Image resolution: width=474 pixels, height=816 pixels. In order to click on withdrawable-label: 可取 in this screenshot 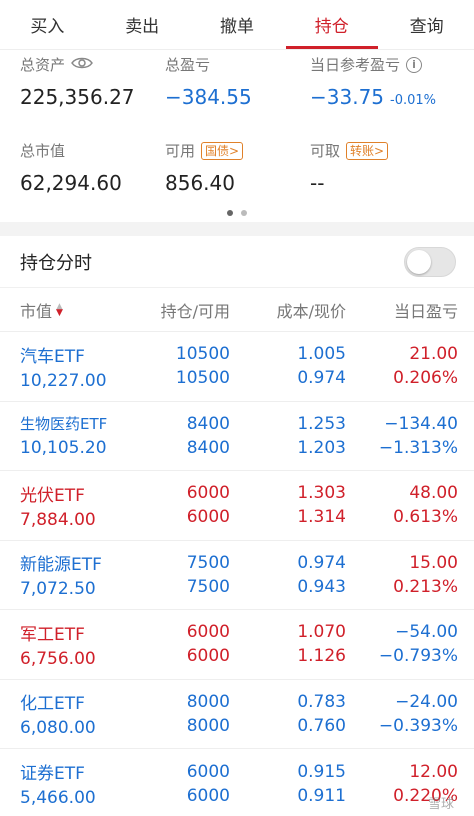, I will do `click(325, 151)`.